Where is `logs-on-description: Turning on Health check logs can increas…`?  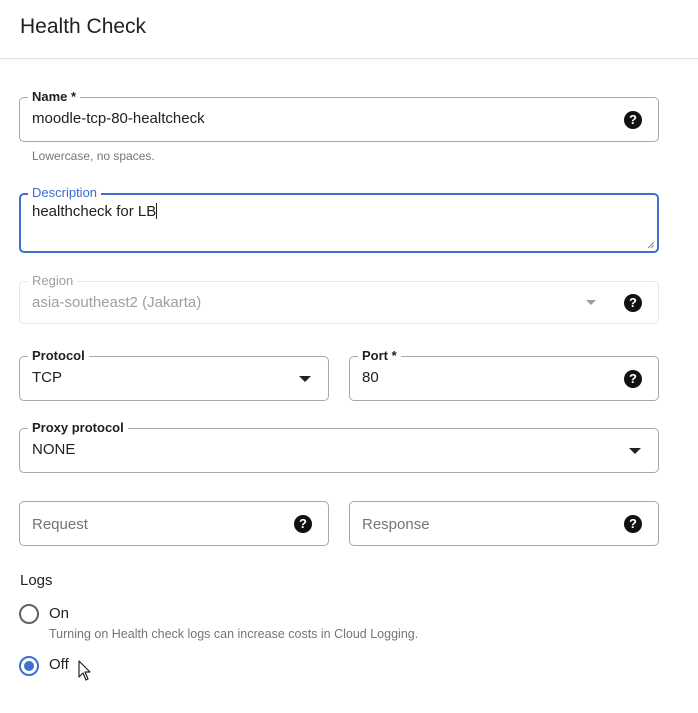
logs-on-description: Turning on Health check logs can increas… is located at coordinates (234, 634).